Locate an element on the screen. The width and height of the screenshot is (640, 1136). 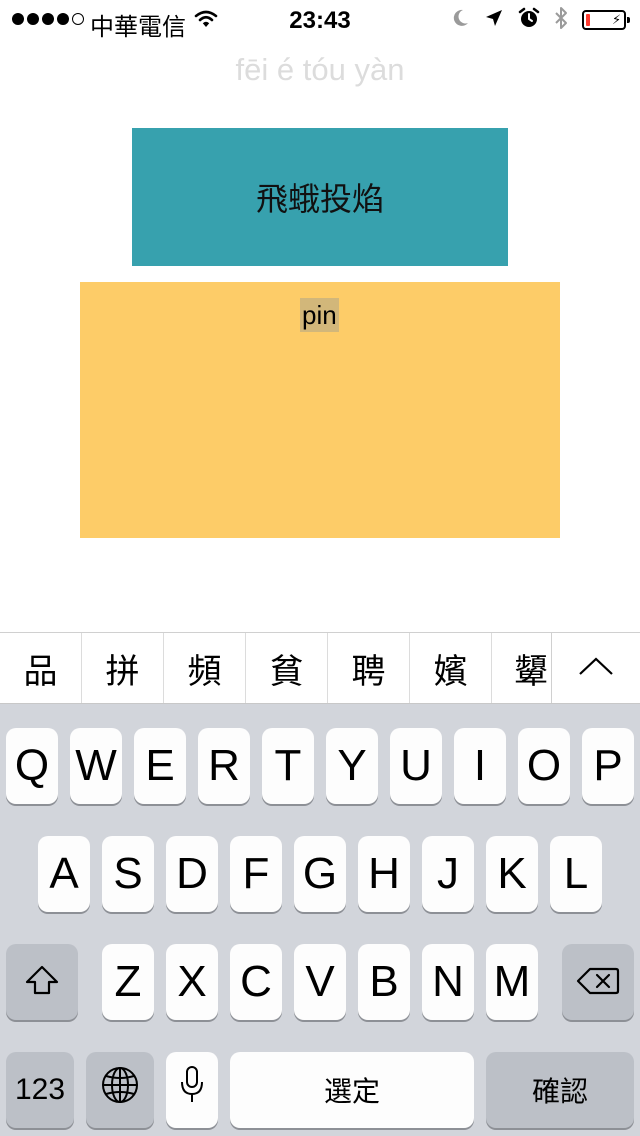
shift-key is located at coordinates (42, 982).